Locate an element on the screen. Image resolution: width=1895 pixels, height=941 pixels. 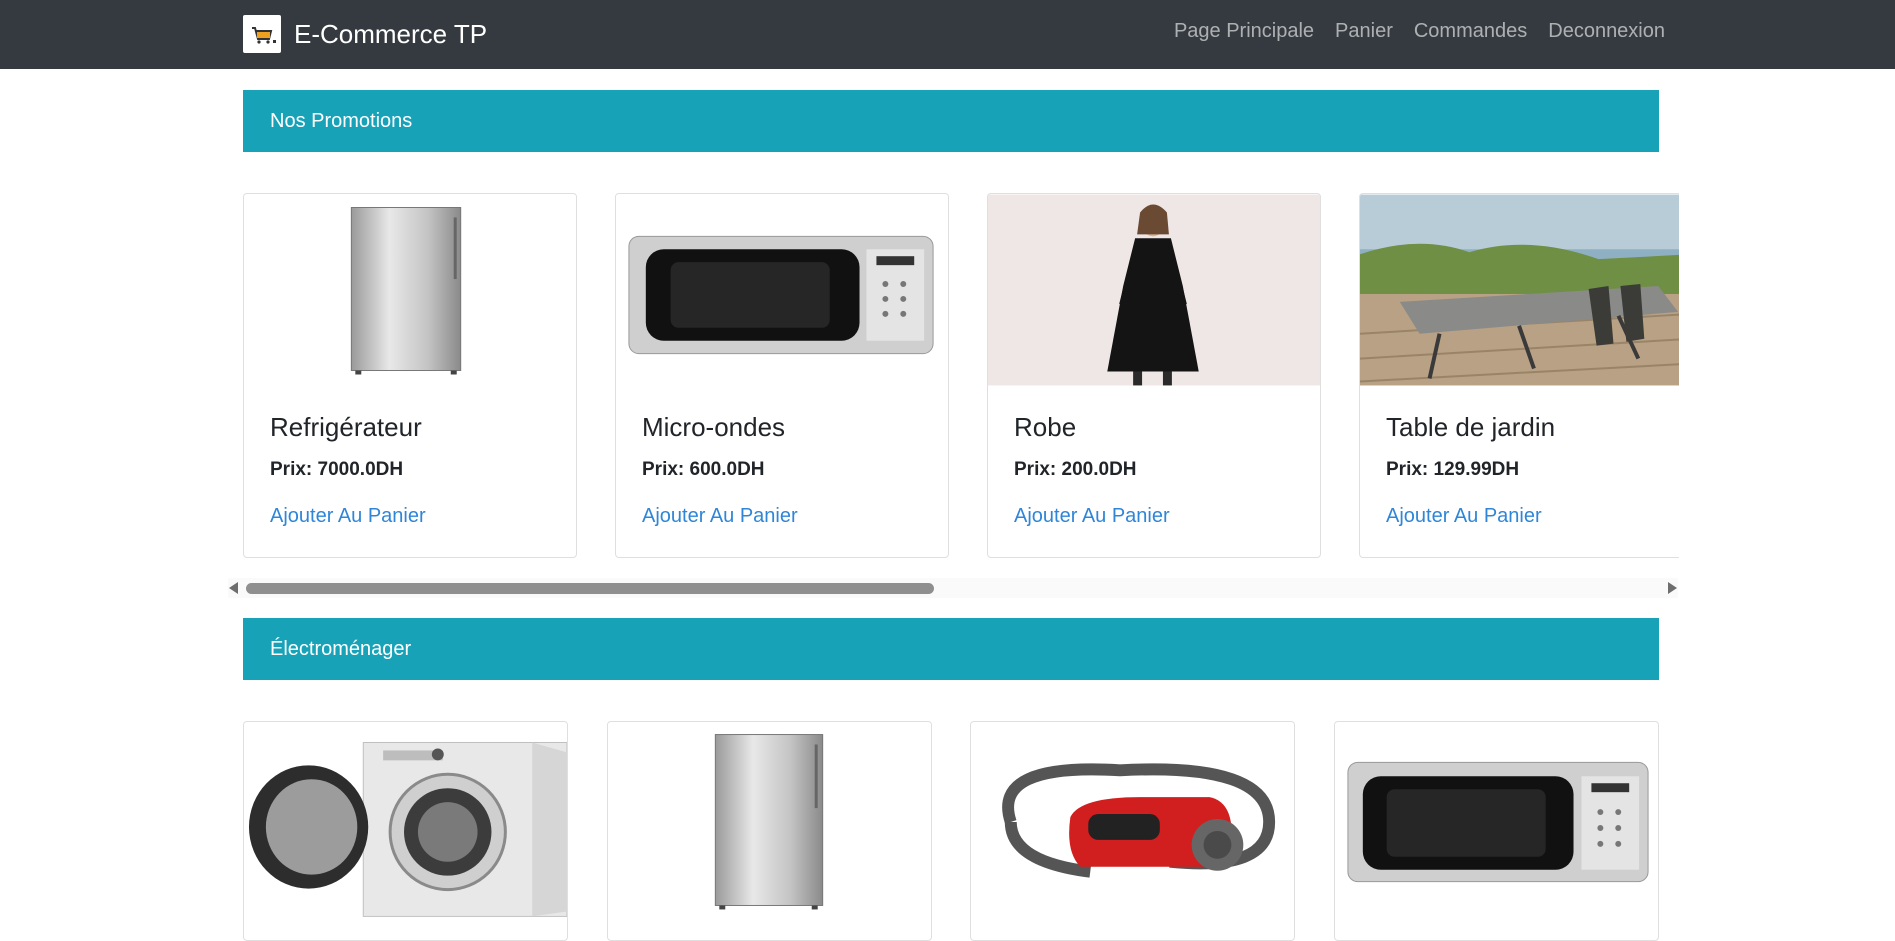
product-name: Table de jardin is located at coordinates (1471, 427).